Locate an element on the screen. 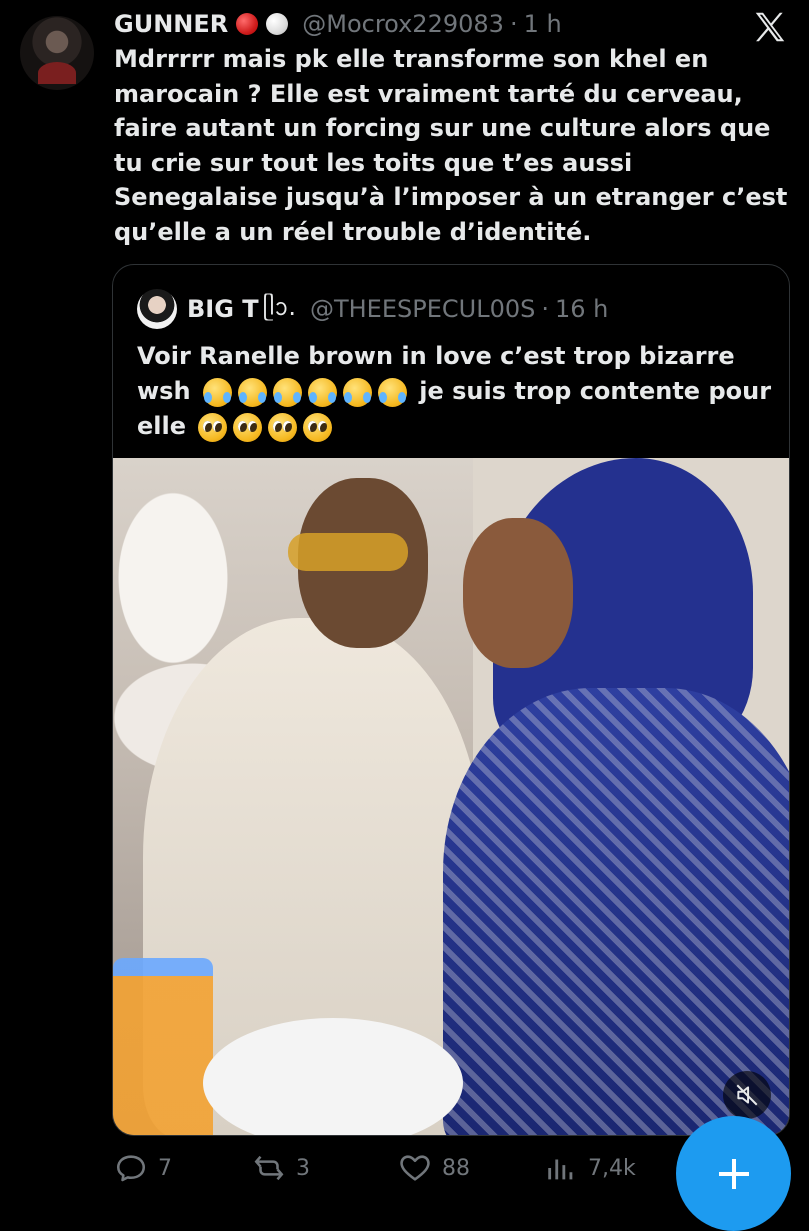 The height and width of the screenshot is (1231, 809). tweet-action-bar: 7 3 88 7,4k is located at coordinates (394, 1168).